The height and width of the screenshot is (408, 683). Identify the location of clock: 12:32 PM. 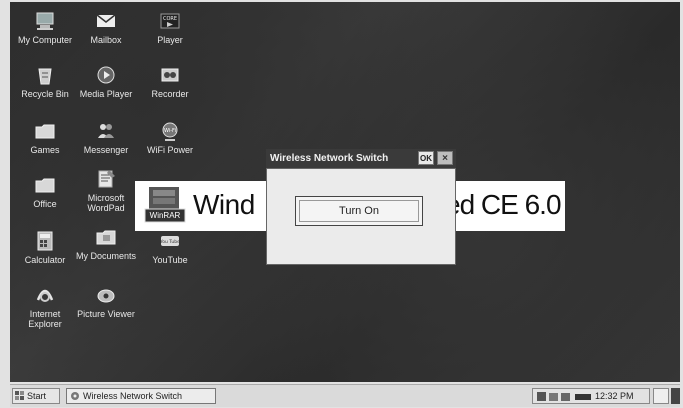
(614, 396).